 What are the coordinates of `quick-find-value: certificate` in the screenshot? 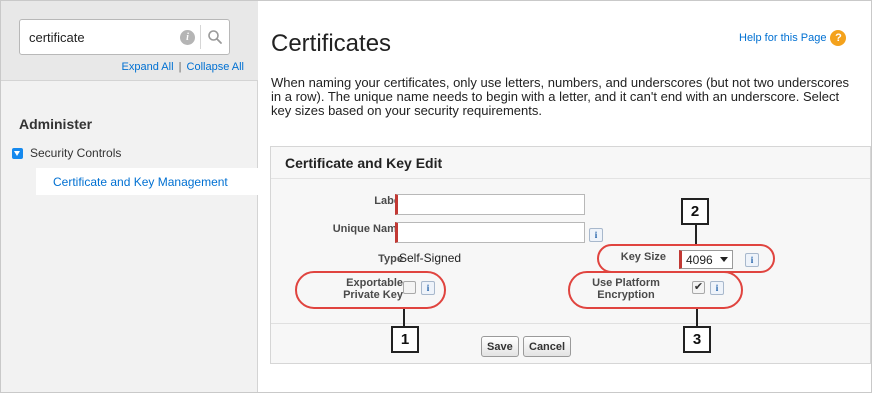 It's located at (57, 37).